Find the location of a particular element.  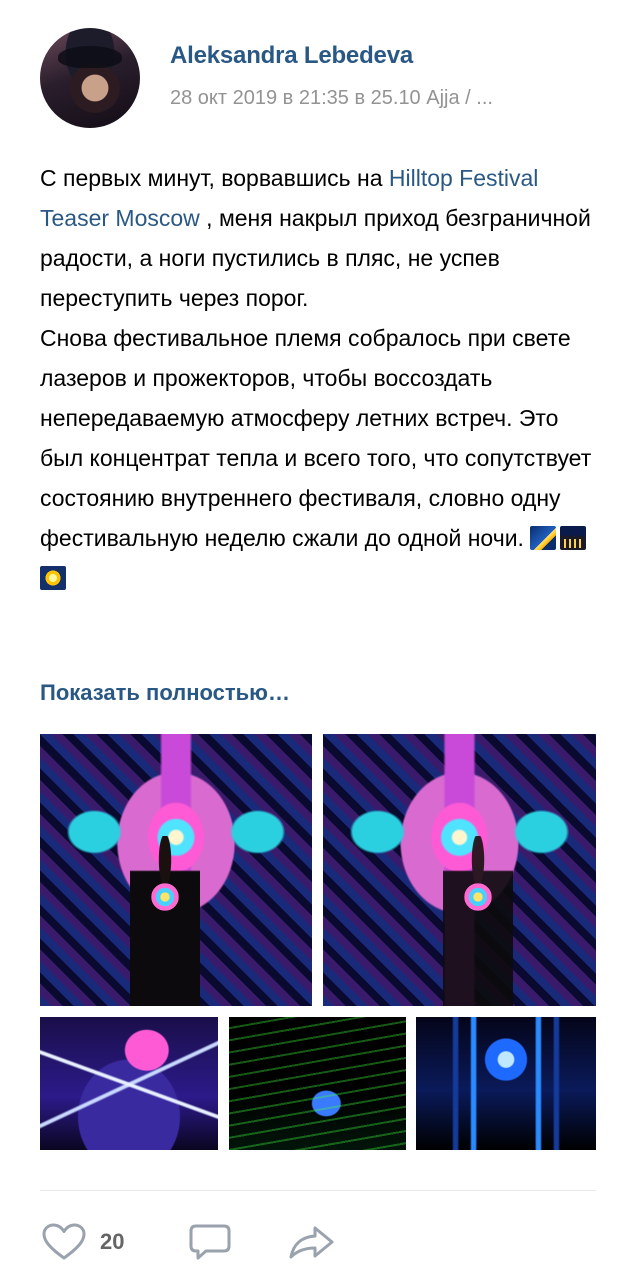

like-count: 20 is located at coordinates (112, 1241).